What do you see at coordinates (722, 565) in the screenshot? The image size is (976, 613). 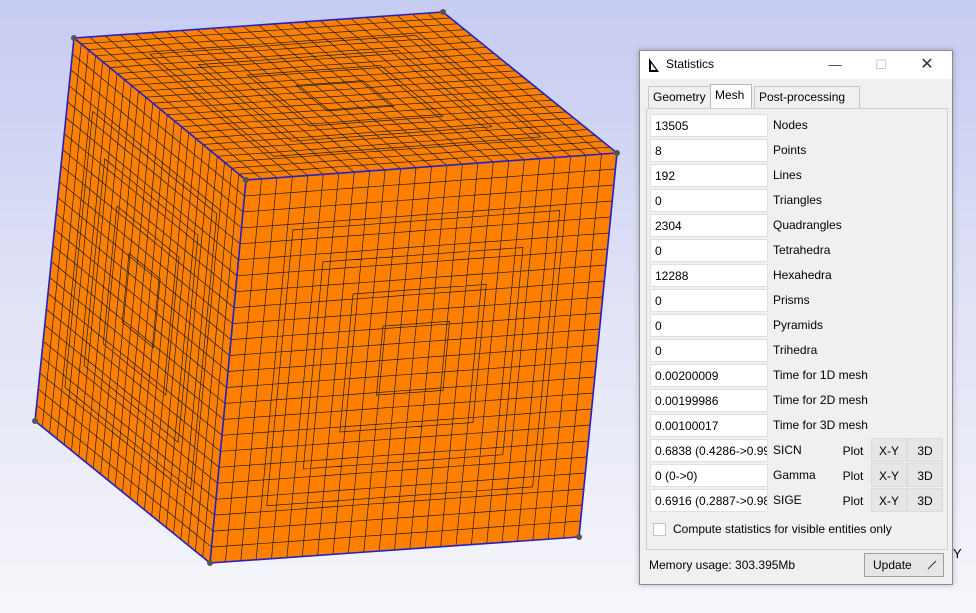 I see `memory-usage: Memory usage: 303.395Mb` at bounding box center [722, 565].